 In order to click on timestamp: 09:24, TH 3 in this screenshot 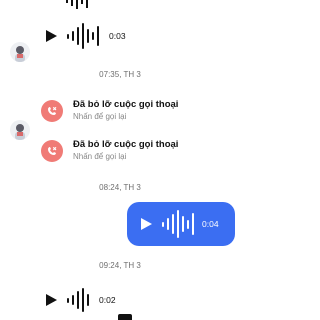, I will do `click(120, 265)`.